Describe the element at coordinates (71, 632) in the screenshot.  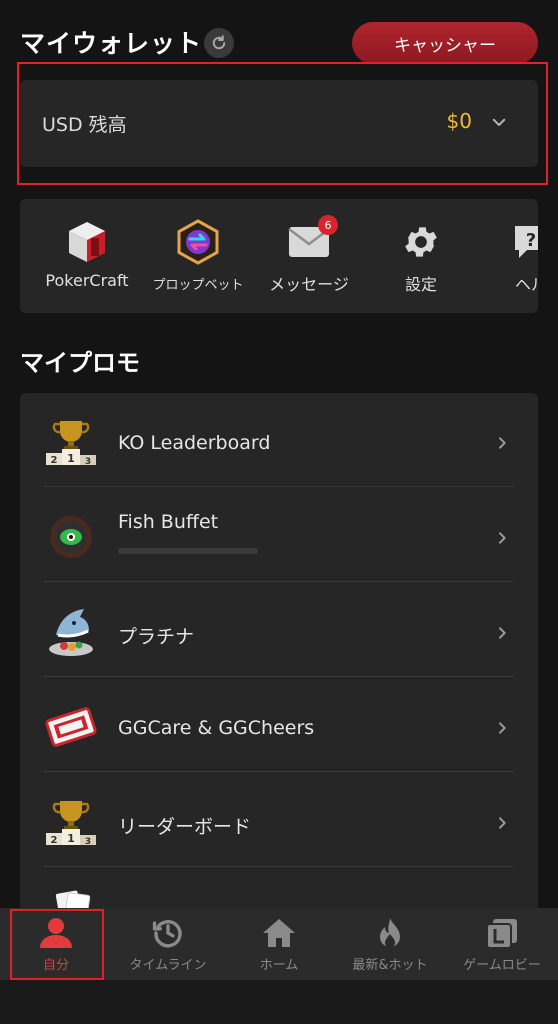
I see `shark-icon` at that location.